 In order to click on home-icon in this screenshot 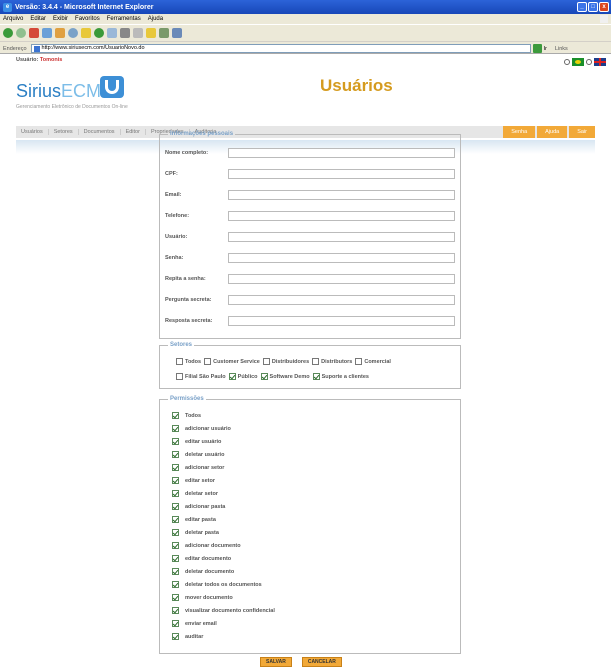, I will do `click(60, 33)`.